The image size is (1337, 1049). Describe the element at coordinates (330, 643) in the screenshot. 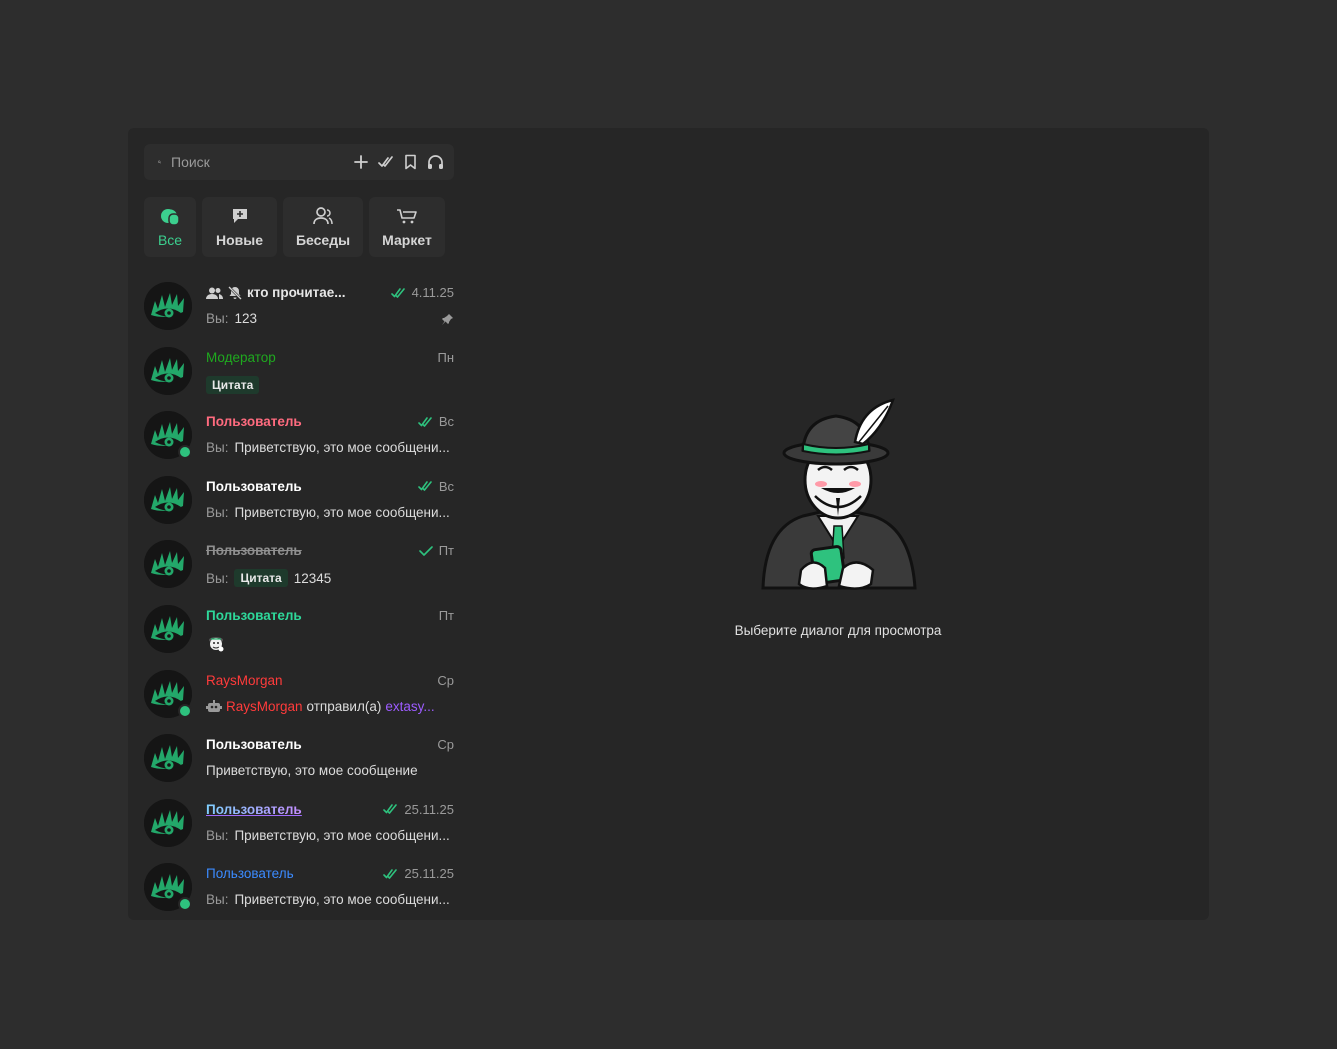

I see `chat-preview` at that location.